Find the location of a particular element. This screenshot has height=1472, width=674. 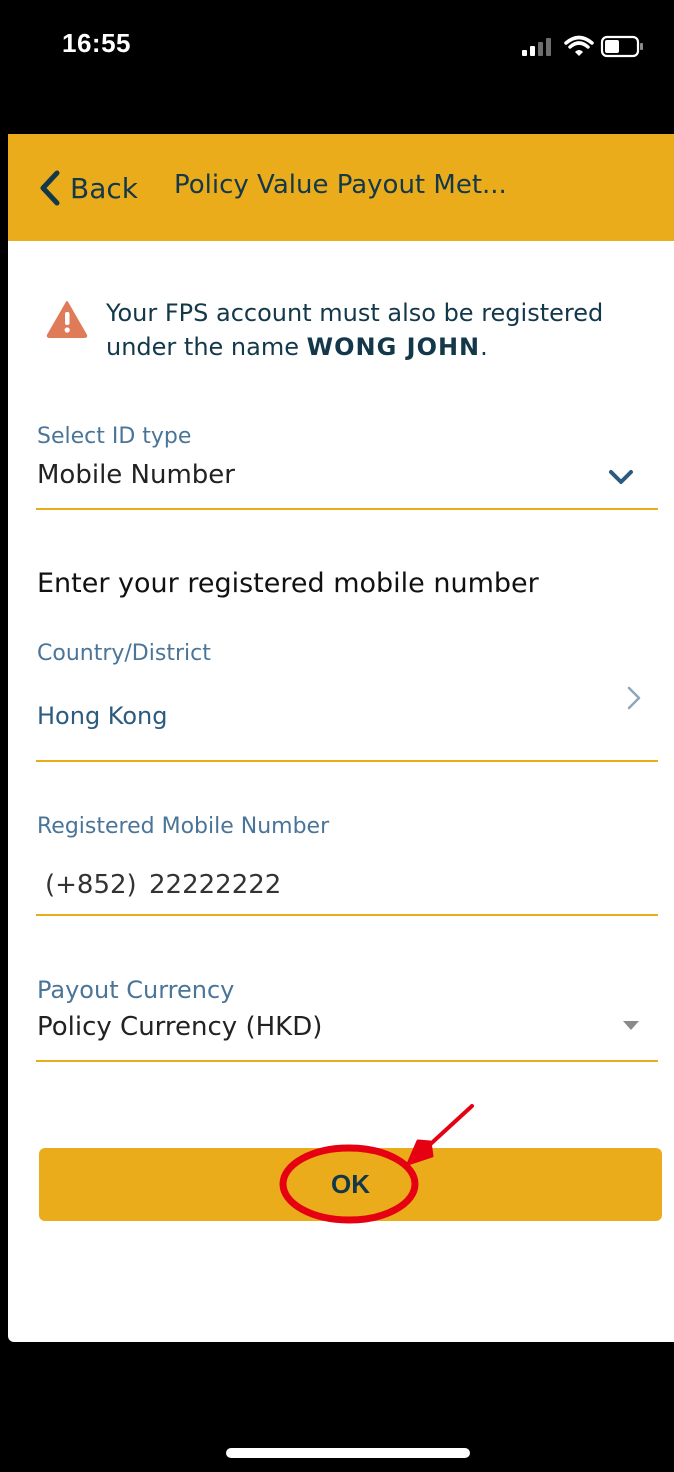

id-type-value: Mobile Number is located at coordinates (136, 475).